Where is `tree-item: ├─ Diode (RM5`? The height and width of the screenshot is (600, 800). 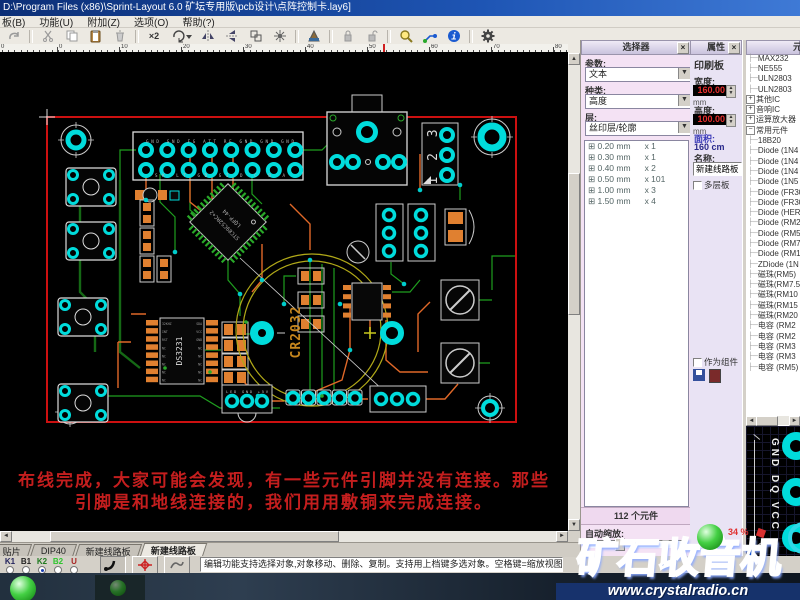
tree-item: ├─ Diode (RM5 is located at coordinates (773, 233).